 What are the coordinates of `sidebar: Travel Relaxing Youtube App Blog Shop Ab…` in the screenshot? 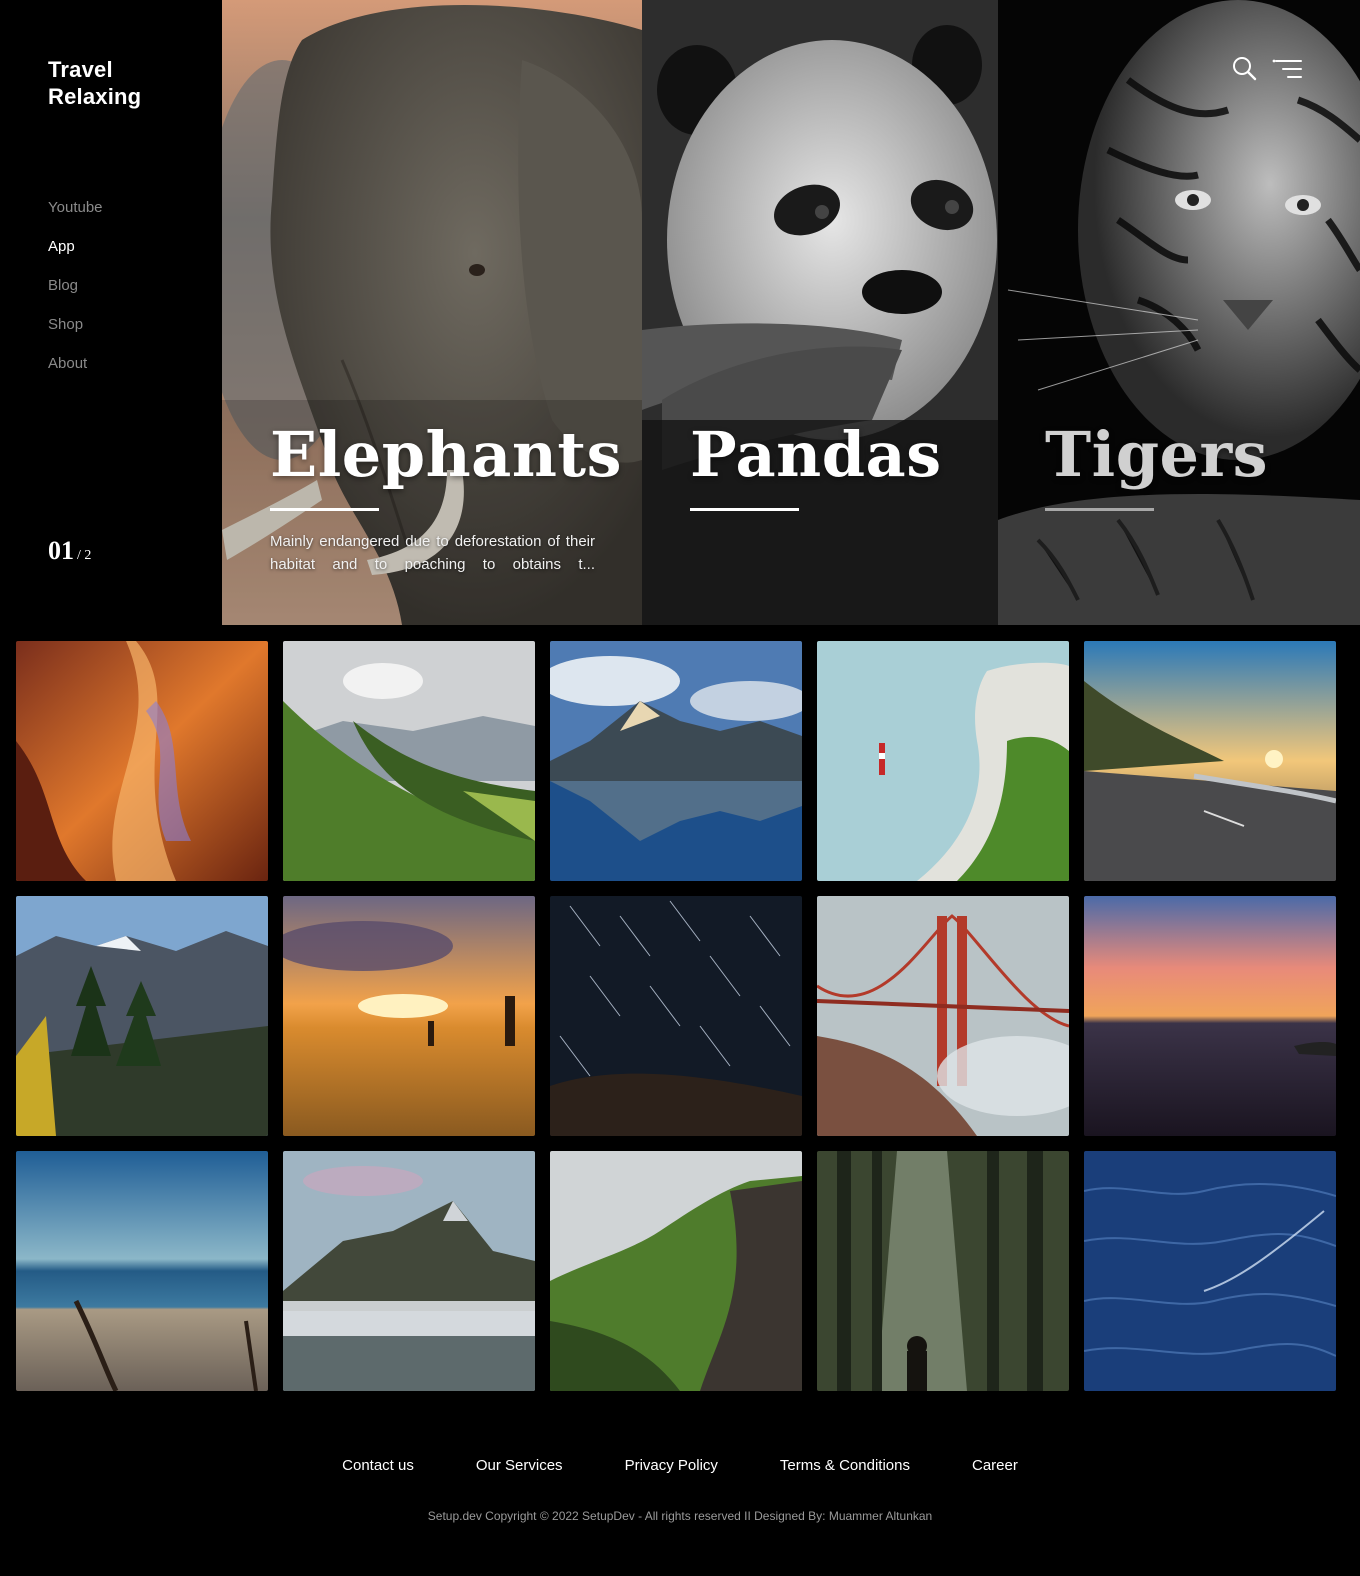 It's located at (111, 312).